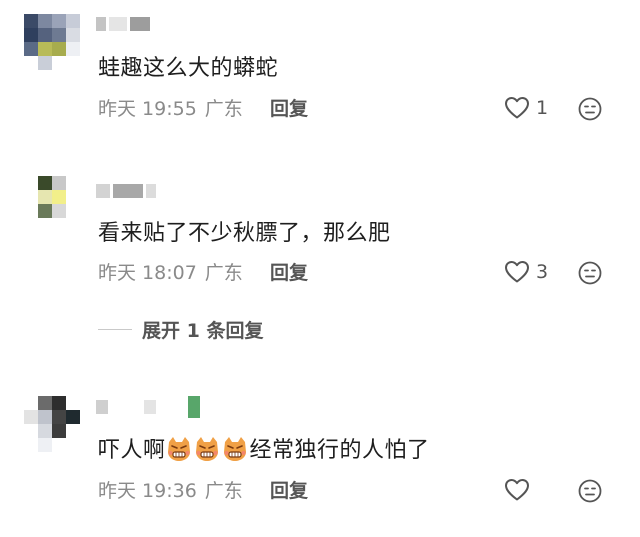  I want to click on comment-meta: 昨天 19:55 广东, so click(170, 109).